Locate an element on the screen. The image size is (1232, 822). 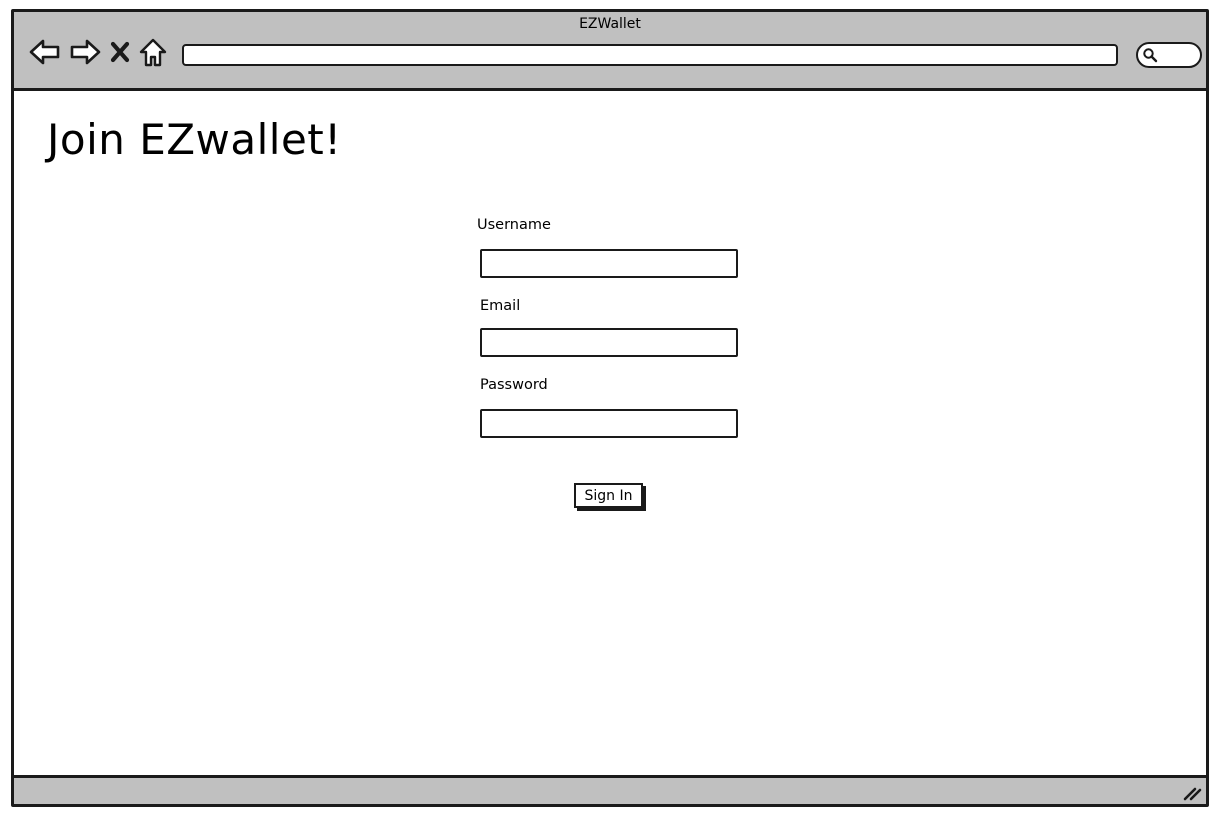
browser-search-button is located at coordinates (1169, 55).